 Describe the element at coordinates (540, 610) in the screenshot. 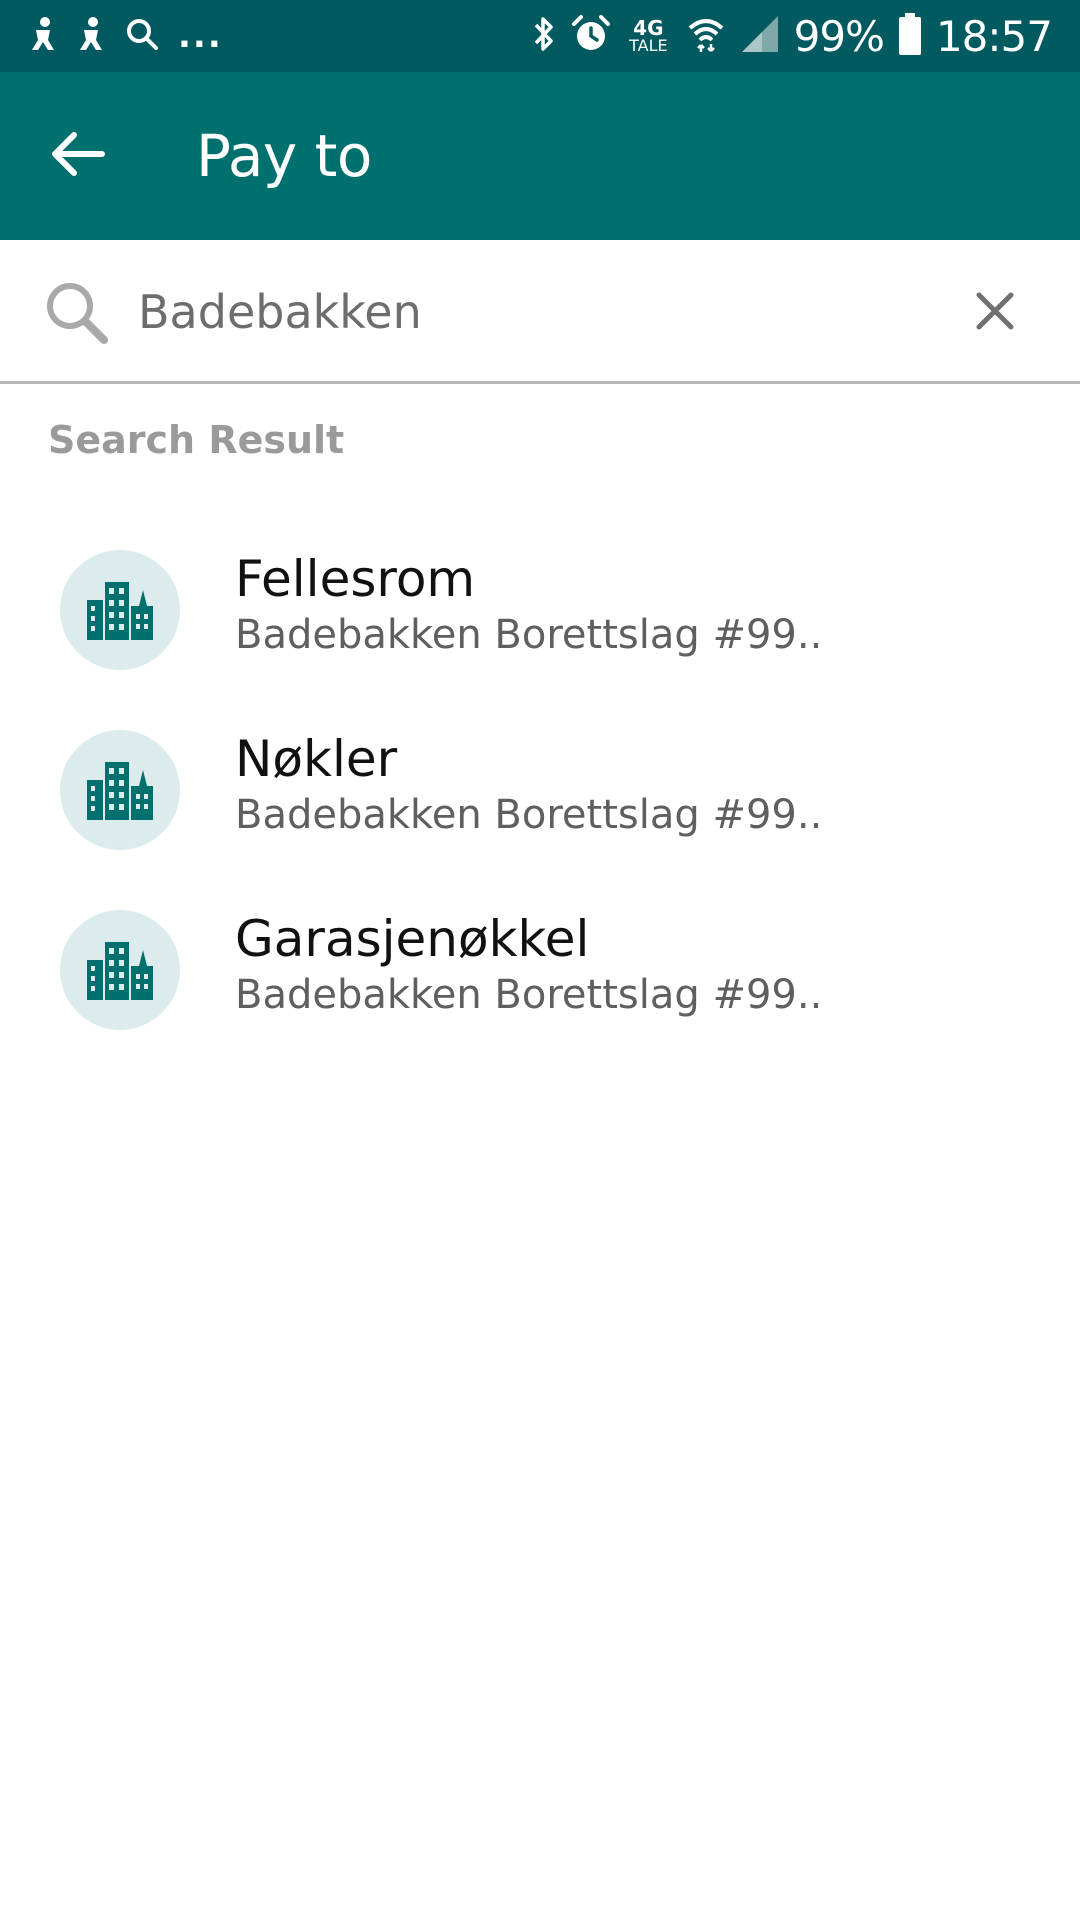

I see `list-item: Fellesrom Badebakken Borettslag #99..` at that location.